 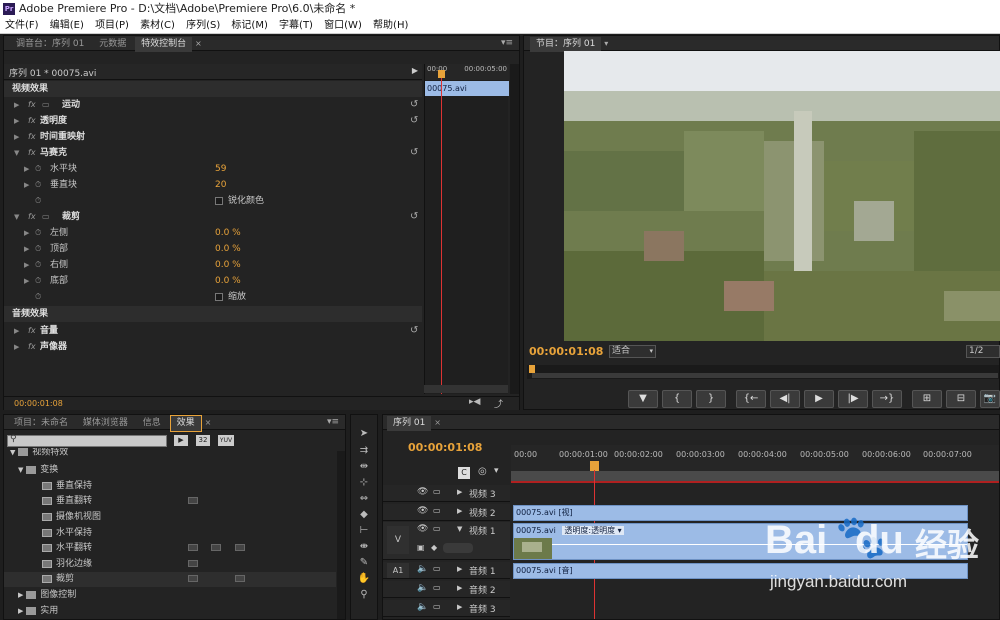 What do you see at coordinates (364, 433) in the screenshot?
I see `selection-tool-icon: ➤` at bounding box center [364, 433].